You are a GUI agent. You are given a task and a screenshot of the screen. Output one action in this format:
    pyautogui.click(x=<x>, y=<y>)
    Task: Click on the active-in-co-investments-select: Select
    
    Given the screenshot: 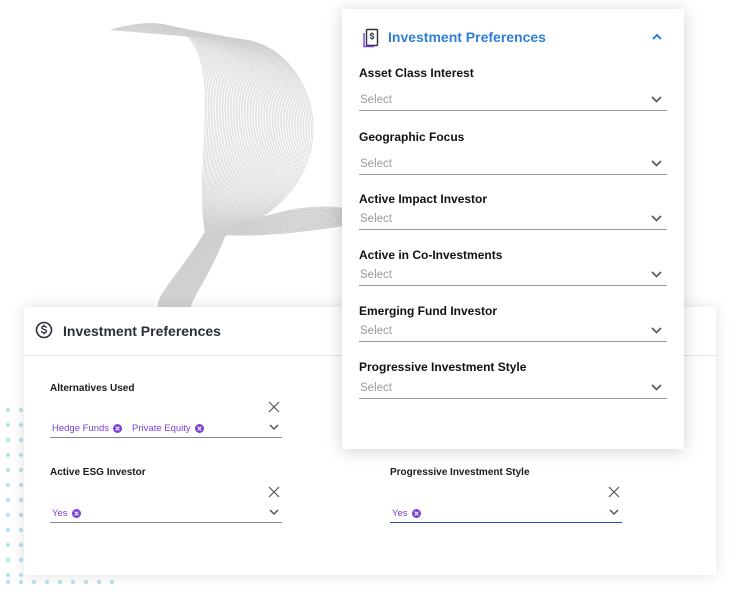 What is the action you would take?
    pyautogui.click(x=513, y=275)
    